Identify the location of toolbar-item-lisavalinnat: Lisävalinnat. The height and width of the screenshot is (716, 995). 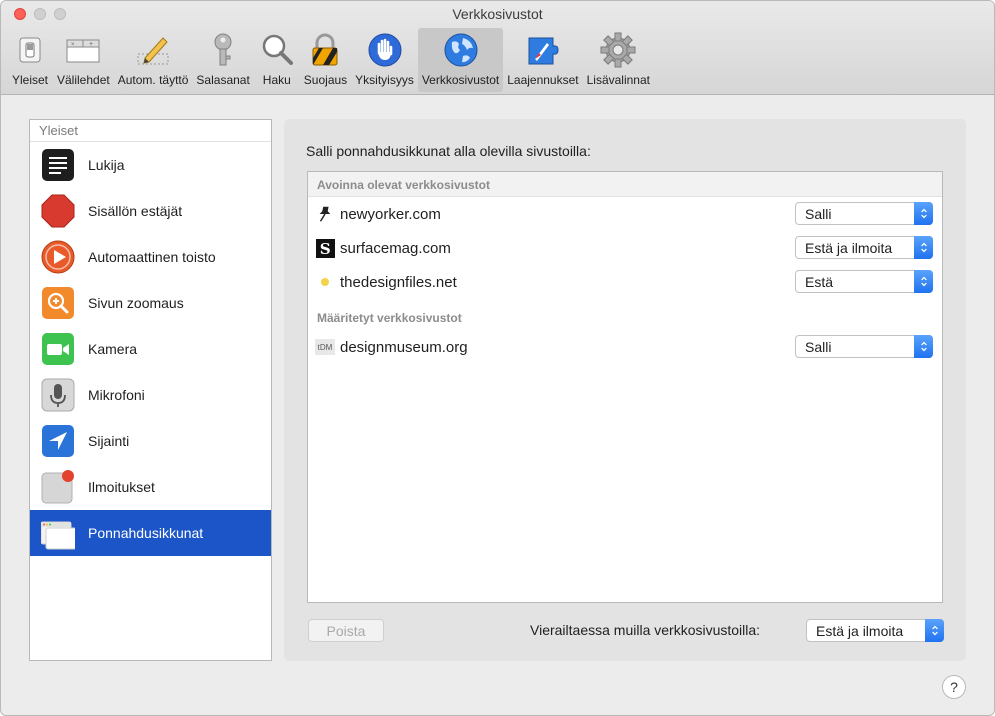
(618, 60).